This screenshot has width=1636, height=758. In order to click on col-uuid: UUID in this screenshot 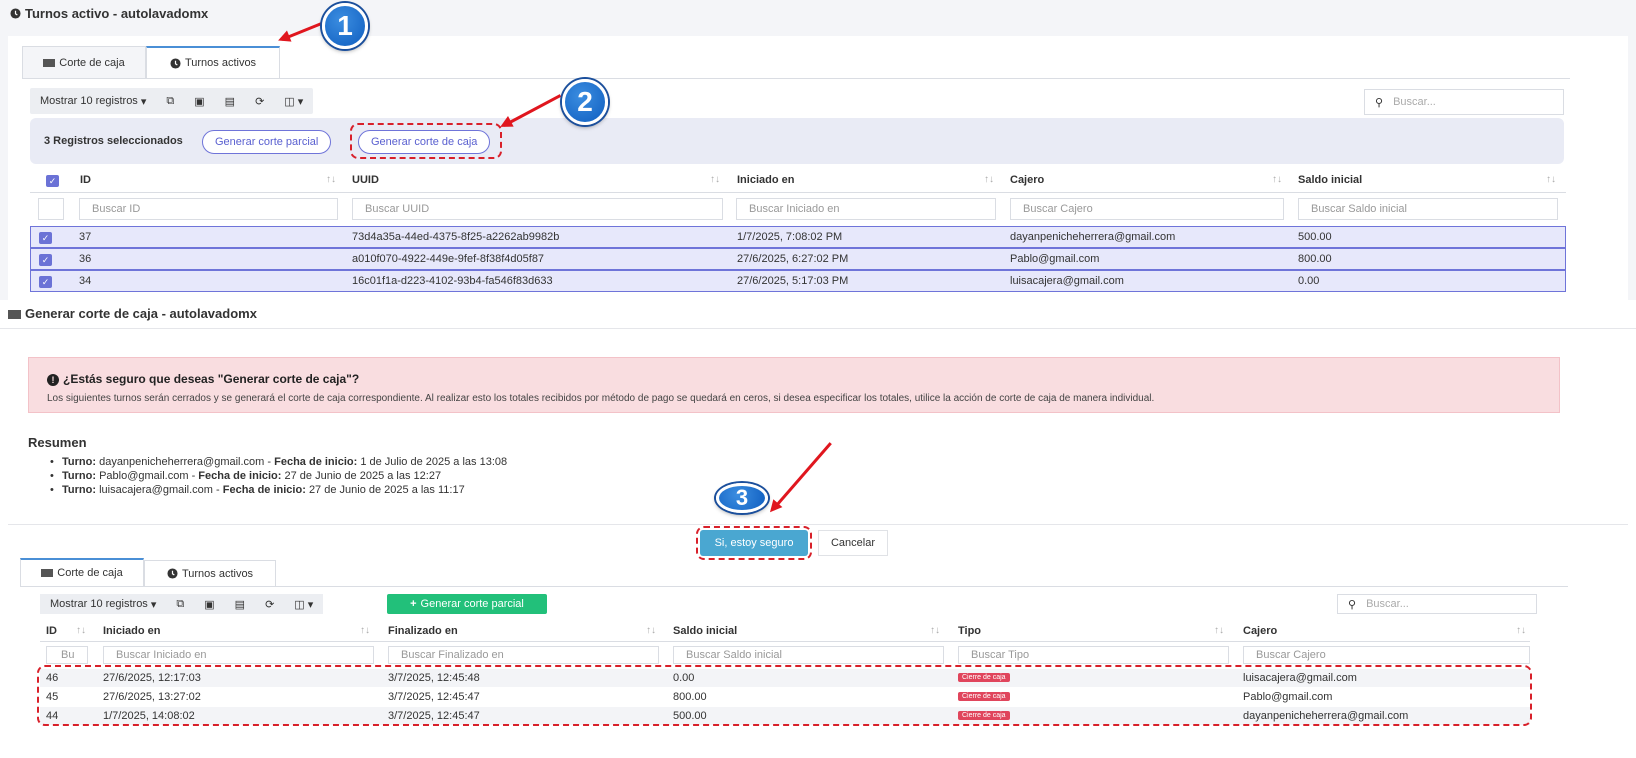, I will do `click(365, 180)`.